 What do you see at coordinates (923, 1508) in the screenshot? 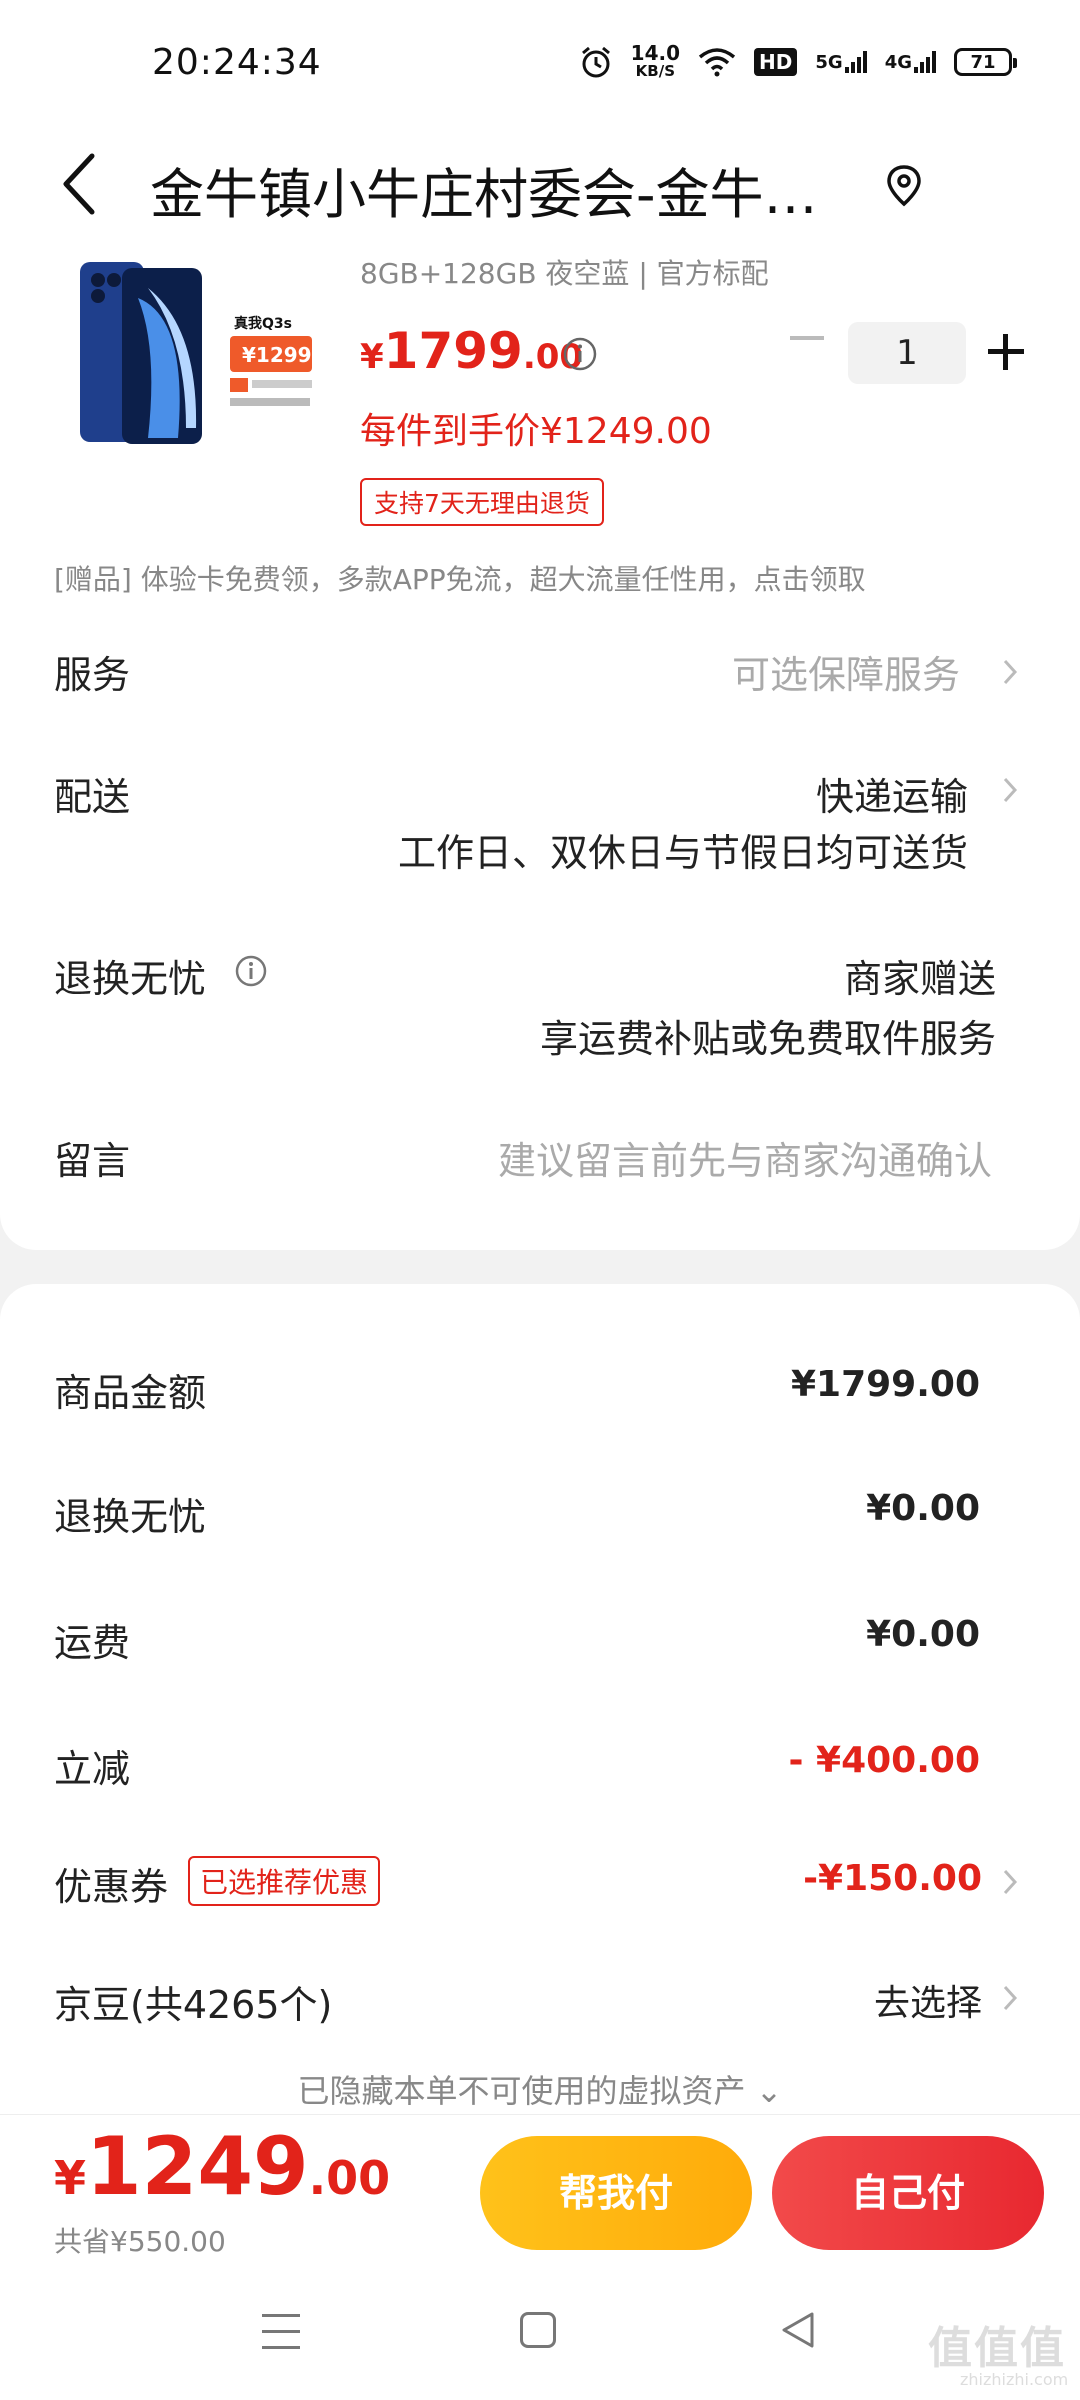
I see `worry-free-fee-value: ¥0.00` at bounding box center [923, 1508].